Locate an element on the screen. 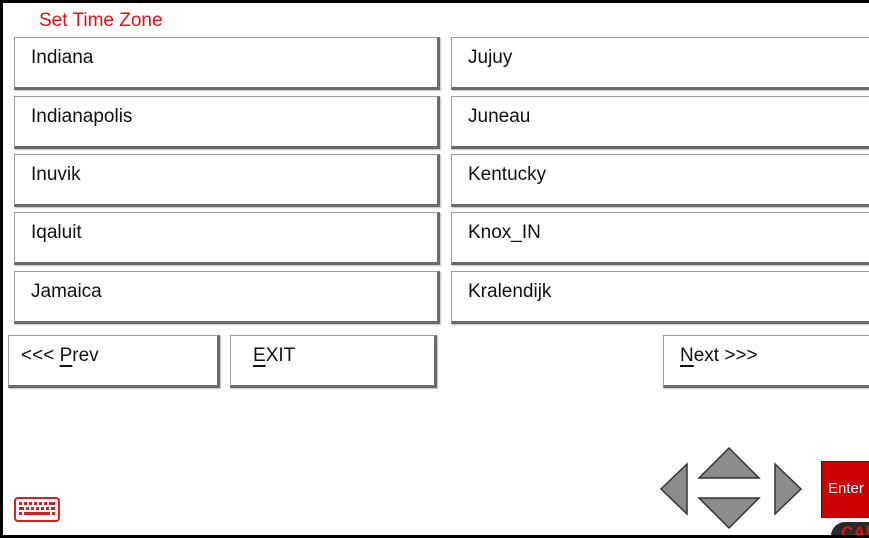 The image size is (869, 538). zone-button-indianapolis: Indianapolis is located at coordinates (227, 122).